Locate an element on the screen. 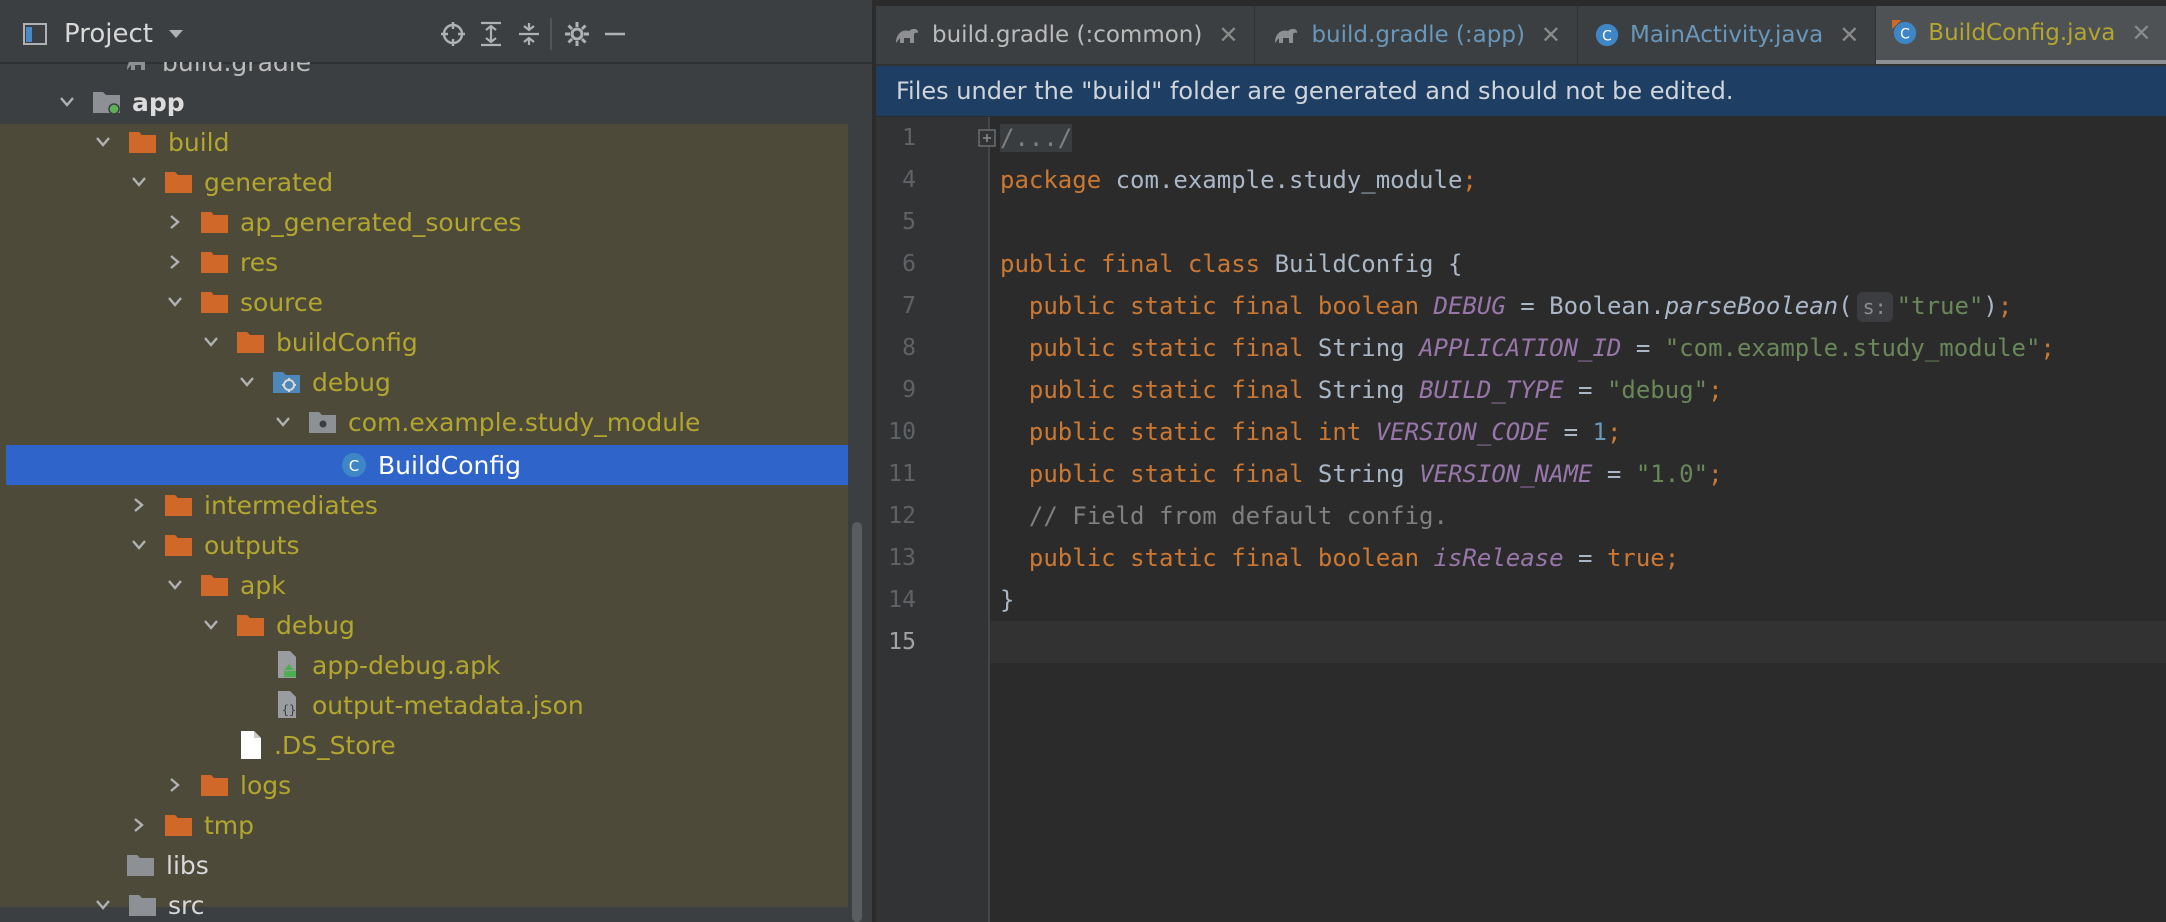 The image size is (2166, 922). tree-item-res: res is located at coordinates (439, 262).